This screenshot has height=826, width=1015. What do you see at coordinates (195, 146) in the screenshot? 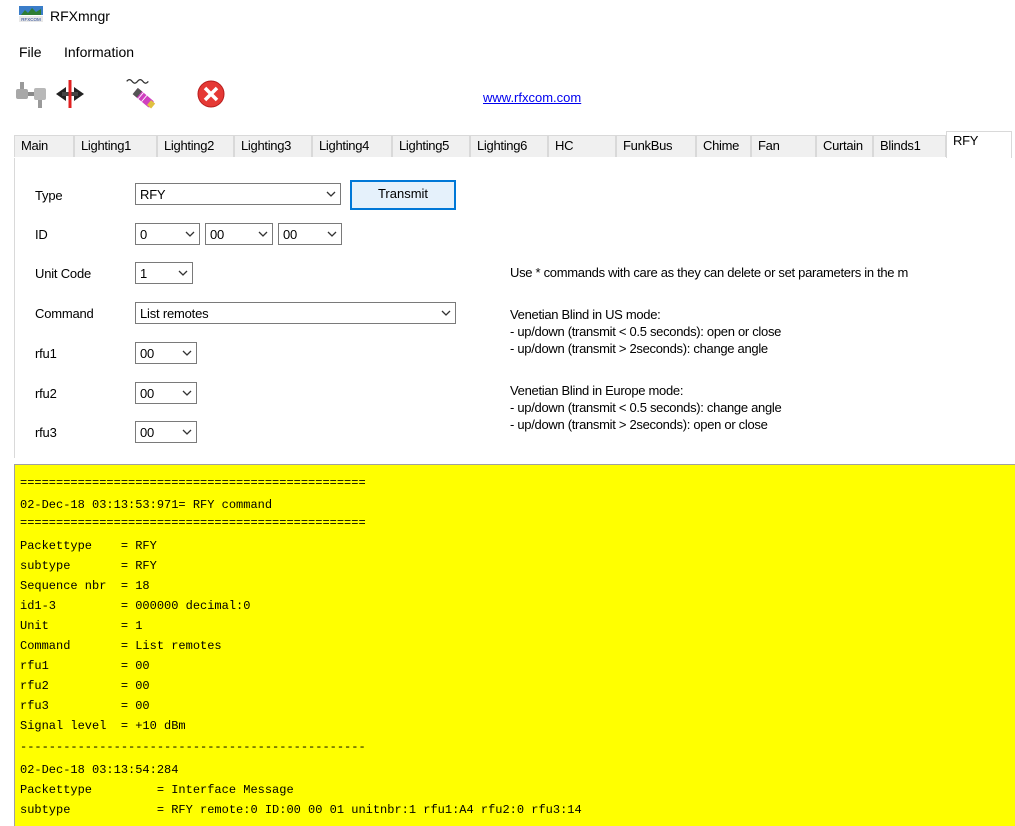
I see `tab-lighting2: Lighting2` at bounding box center [195, 146].